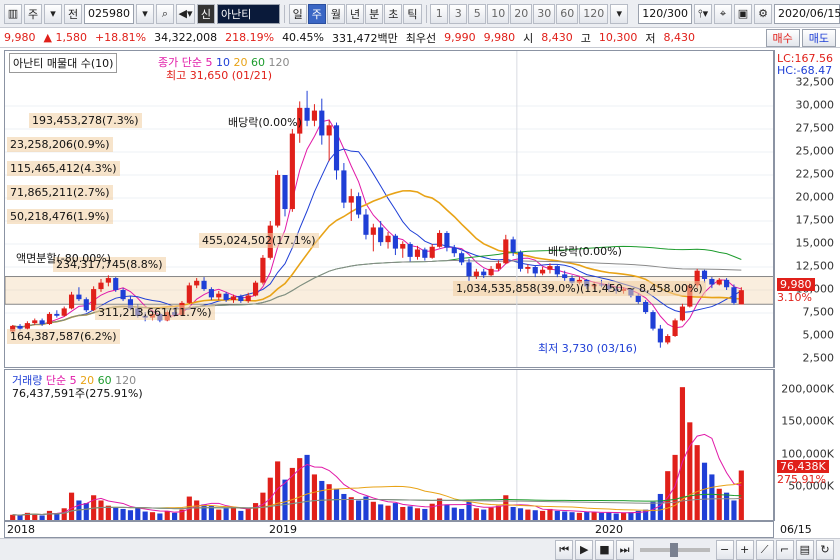 The image size is (840, 560). What do you see at coordinates (804, 549) in the screenshot?
I see `layout-icon: ▤` at bounding box center [804, 549].